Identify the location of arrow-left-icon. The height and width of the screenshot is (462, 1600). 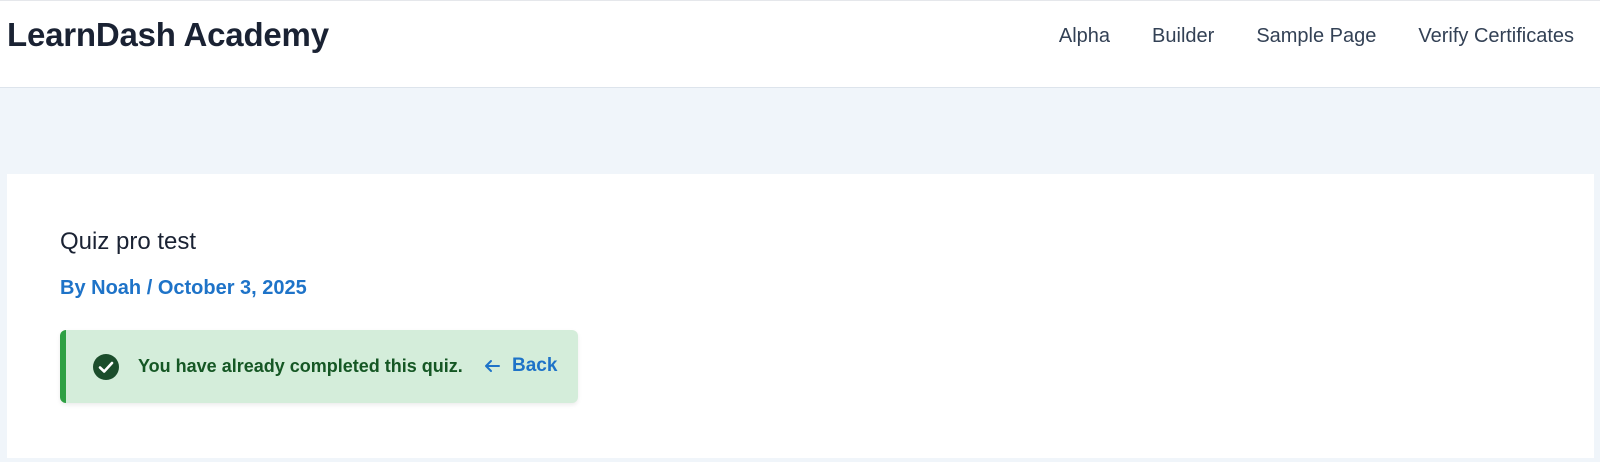
(492, 366).